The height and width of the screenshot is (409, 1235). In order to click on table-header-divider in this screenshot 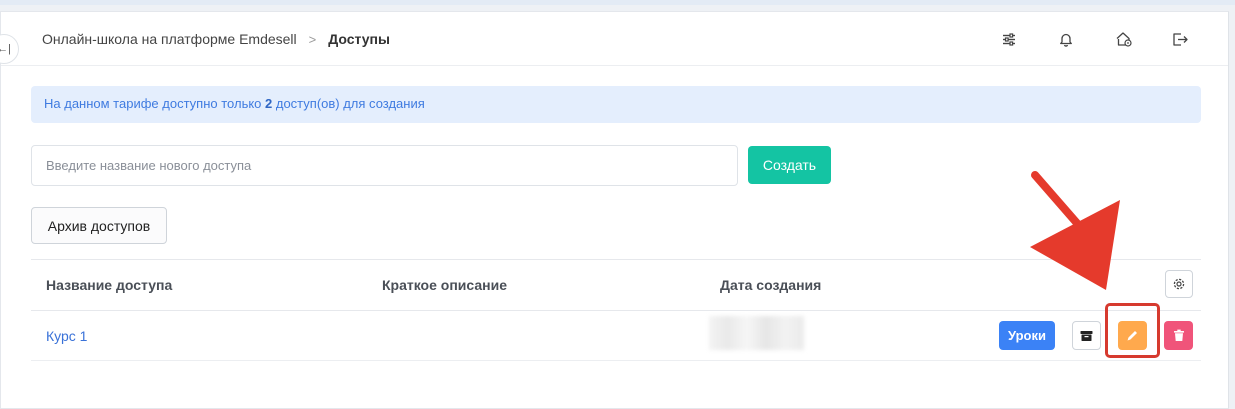, I will do `click(616, 310)`.